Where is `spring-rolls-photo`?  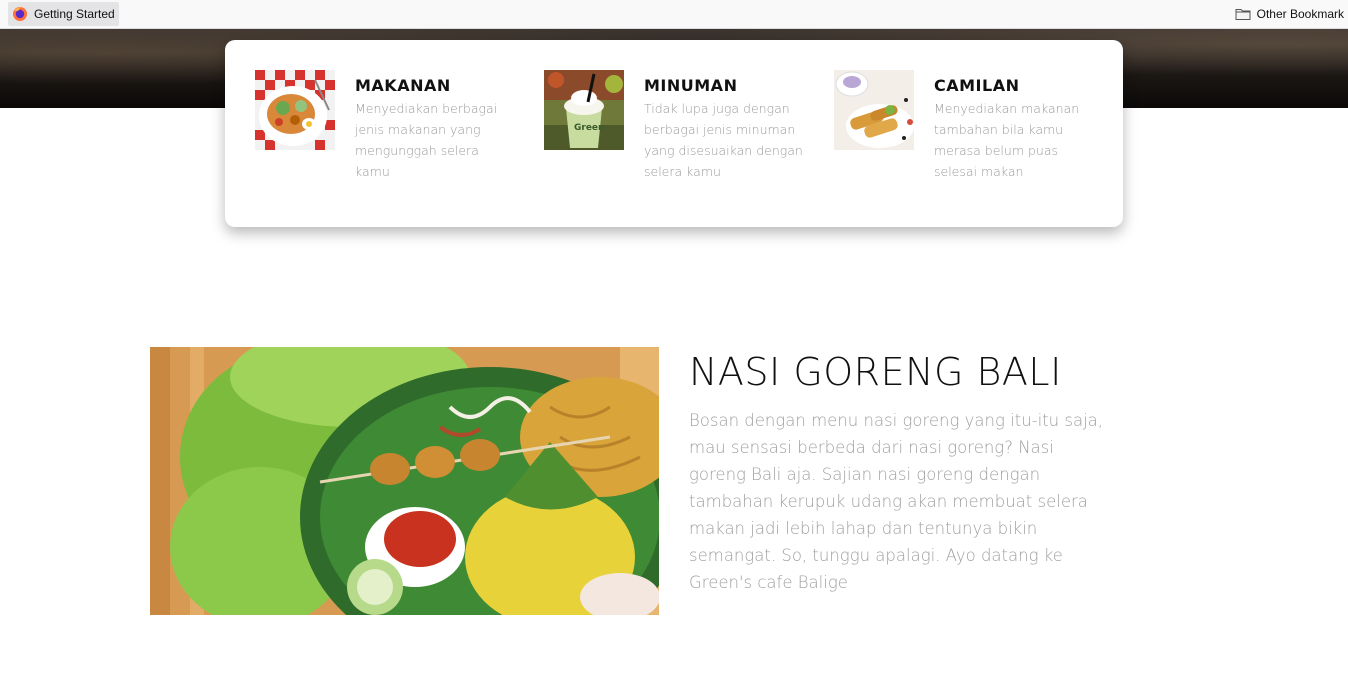 spring-rolls-photo is located at coordinates (874, 110).